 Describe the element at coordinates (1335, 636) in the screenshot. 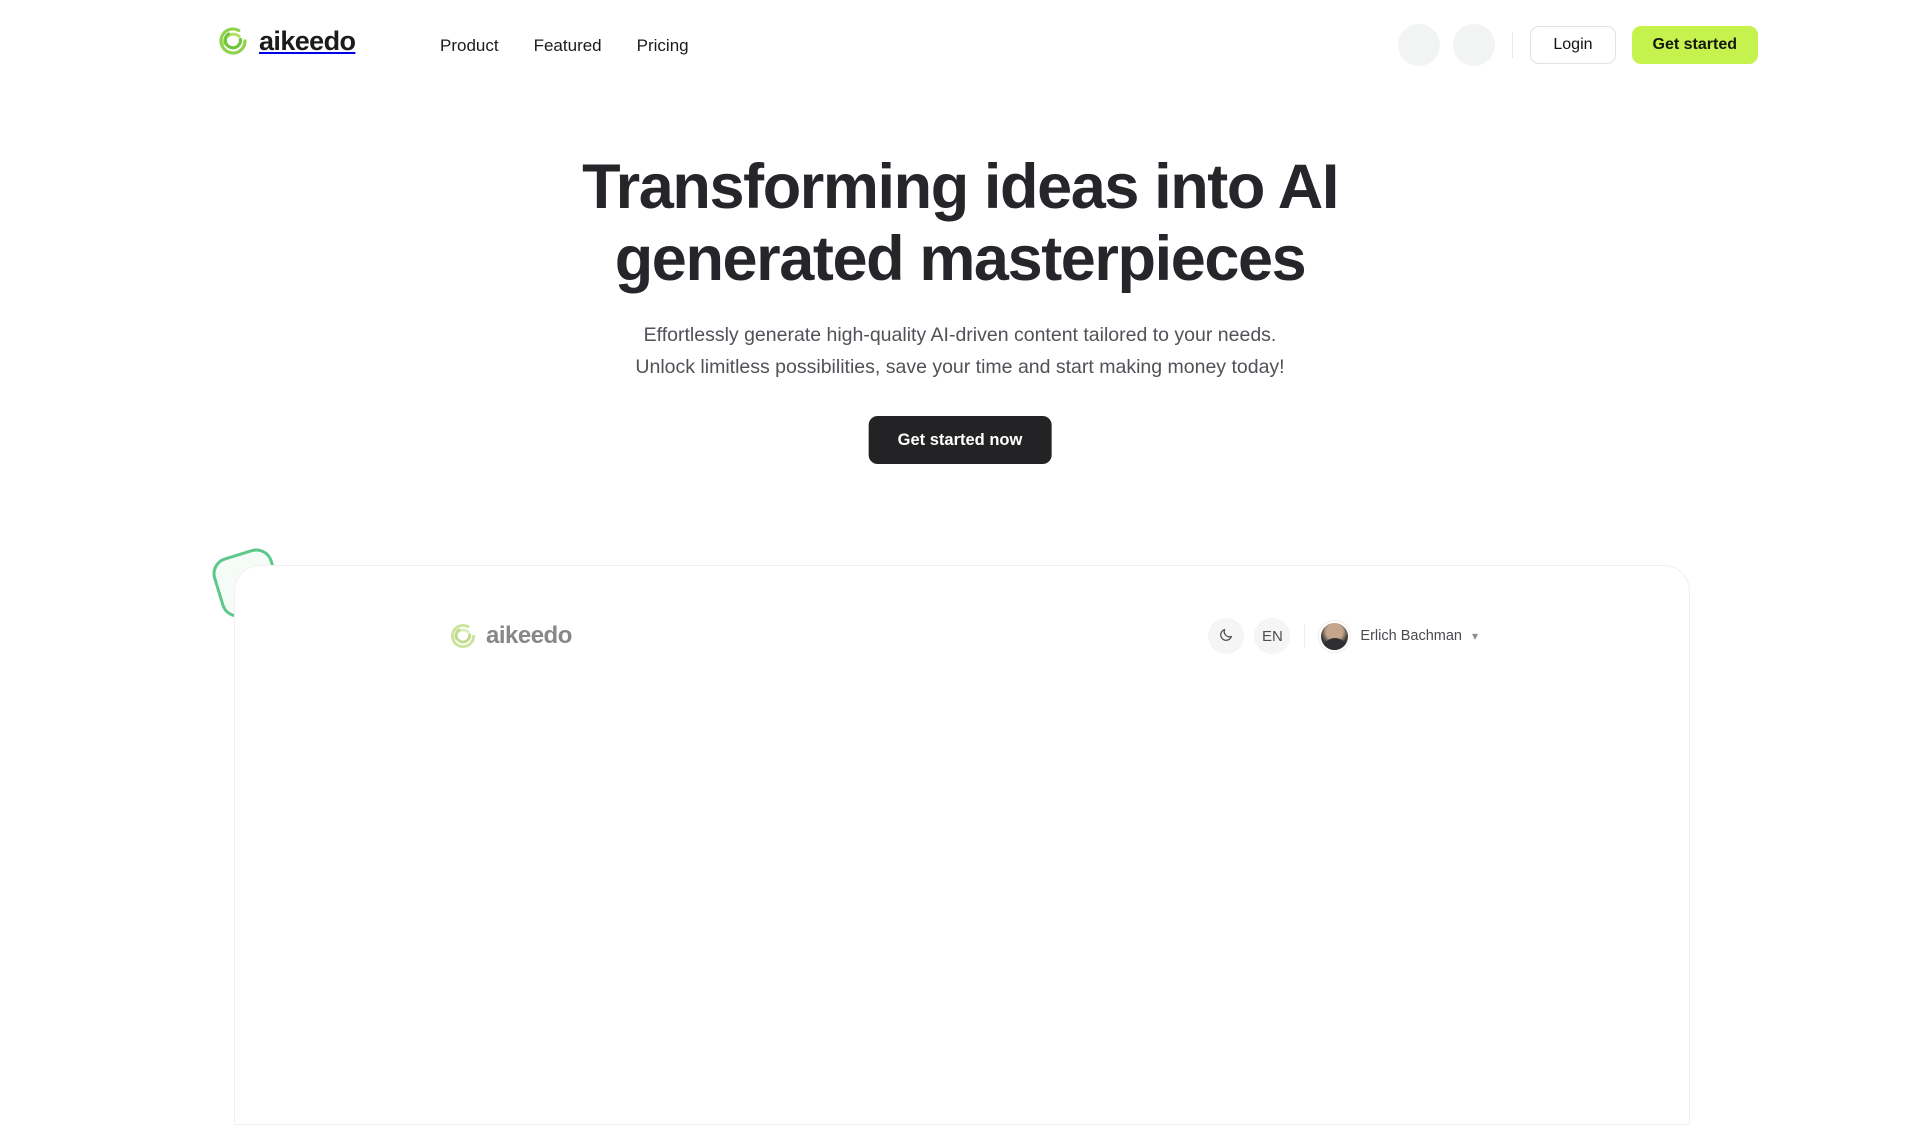

I see `avatar` at that location.